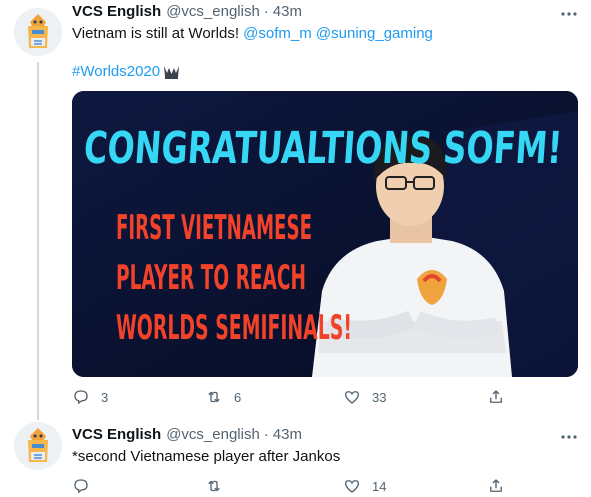  I want to click on hashtag-line: #Worlds2020, so click(126, 72).